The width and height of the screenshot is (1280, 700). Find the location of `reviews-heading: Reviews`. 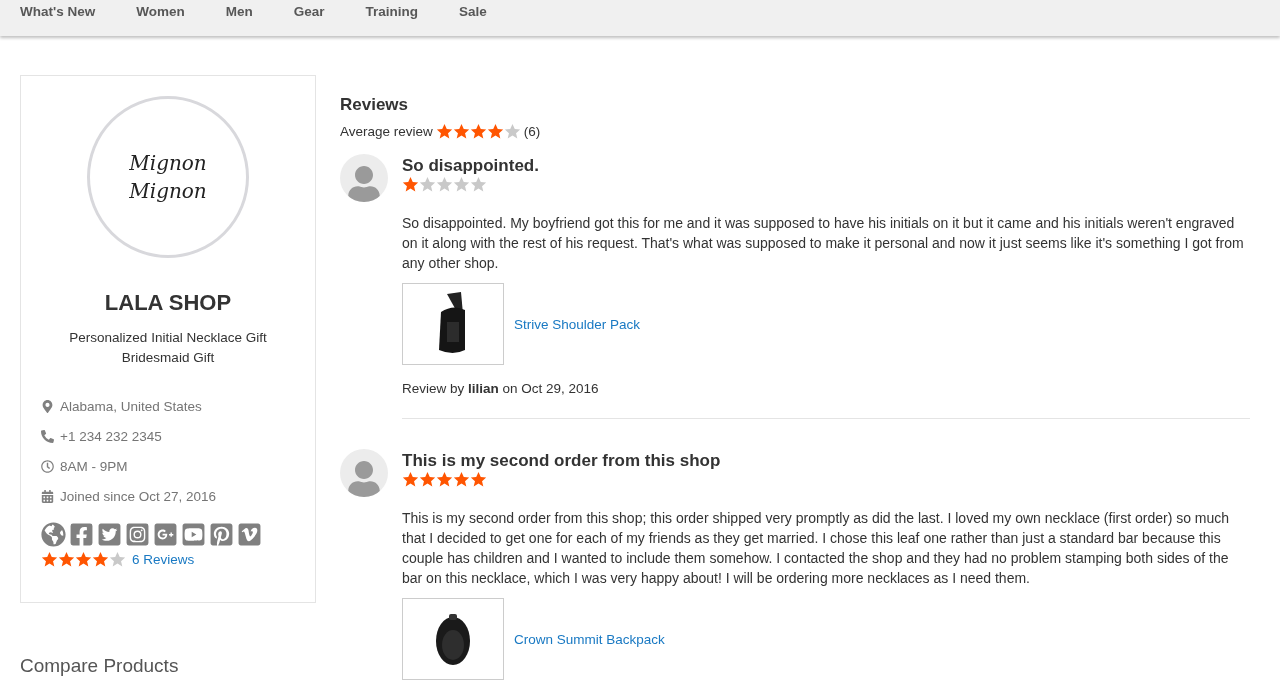

reviews-heading: Reviews is located at coordinates (375, 105).